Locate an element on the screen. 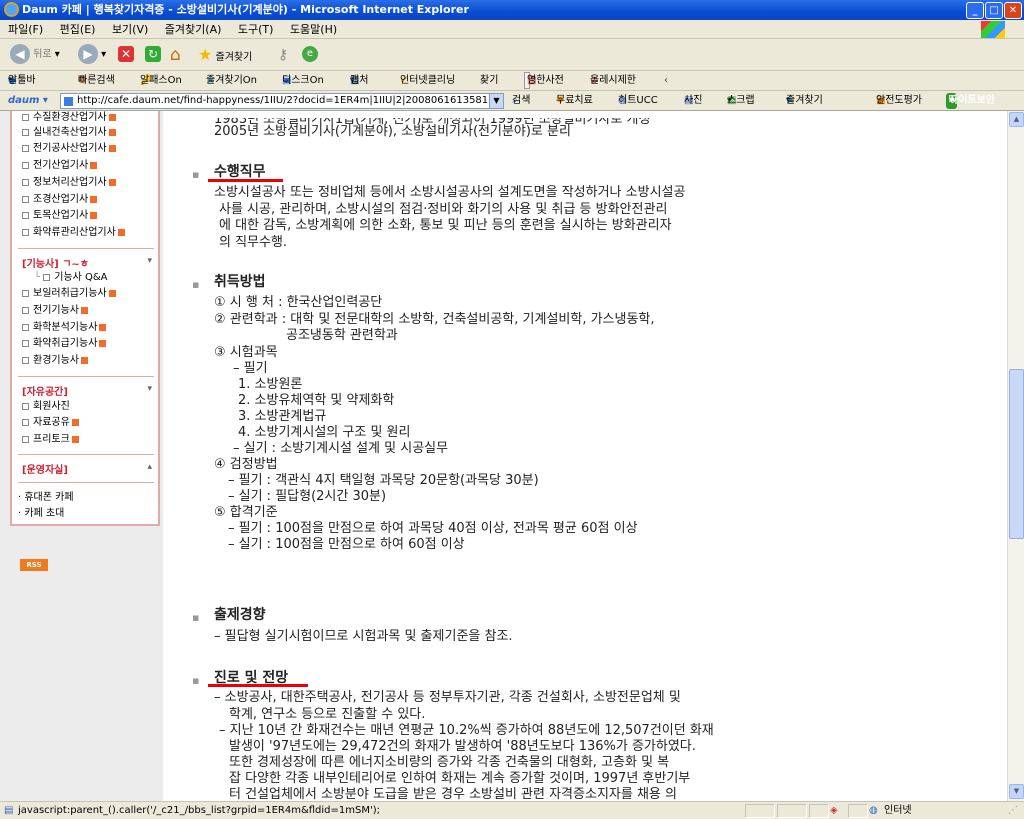 The width and height of the screenshot is (1024, 819). maximize-button: □ is located at coordinates (994, 10).